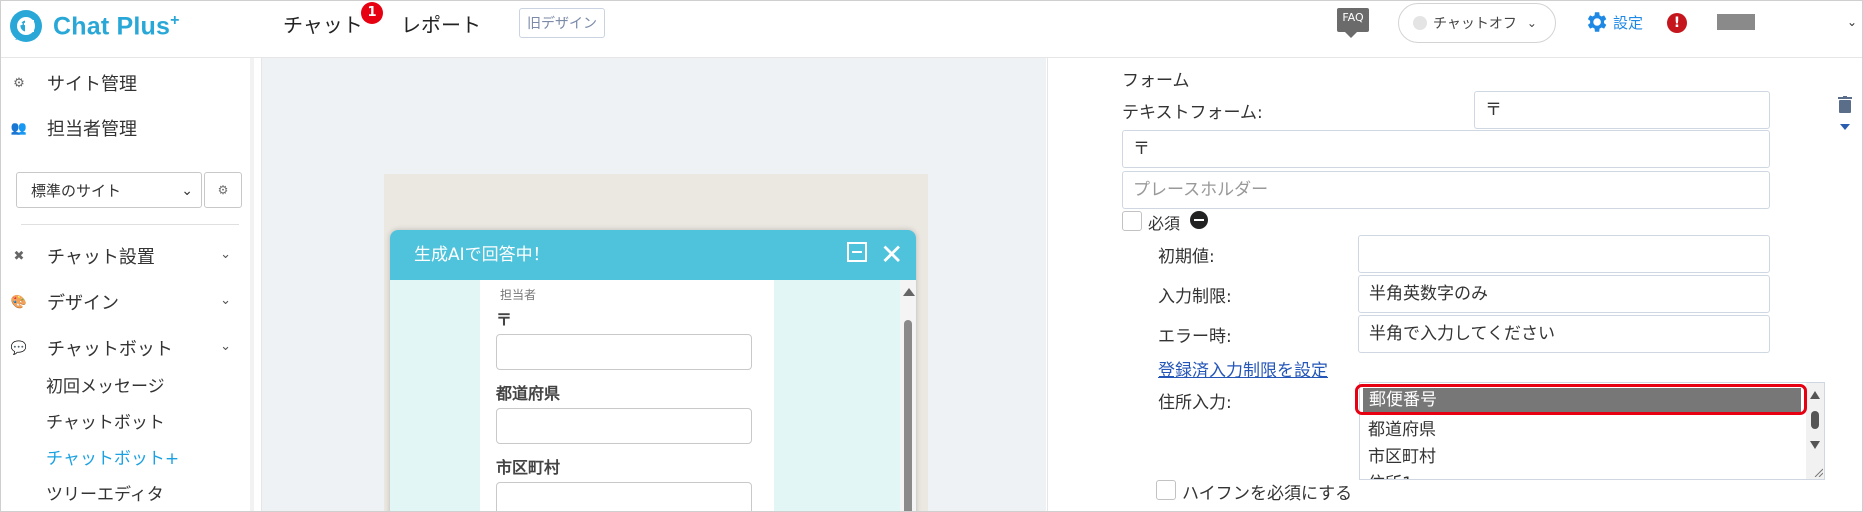 This screenshot has width=1863, height=512. What do you see at coordinates (101, 257) in the screenshot?
I see `sidebar-item-label: チャット設置` at bounding box center [101, 257].